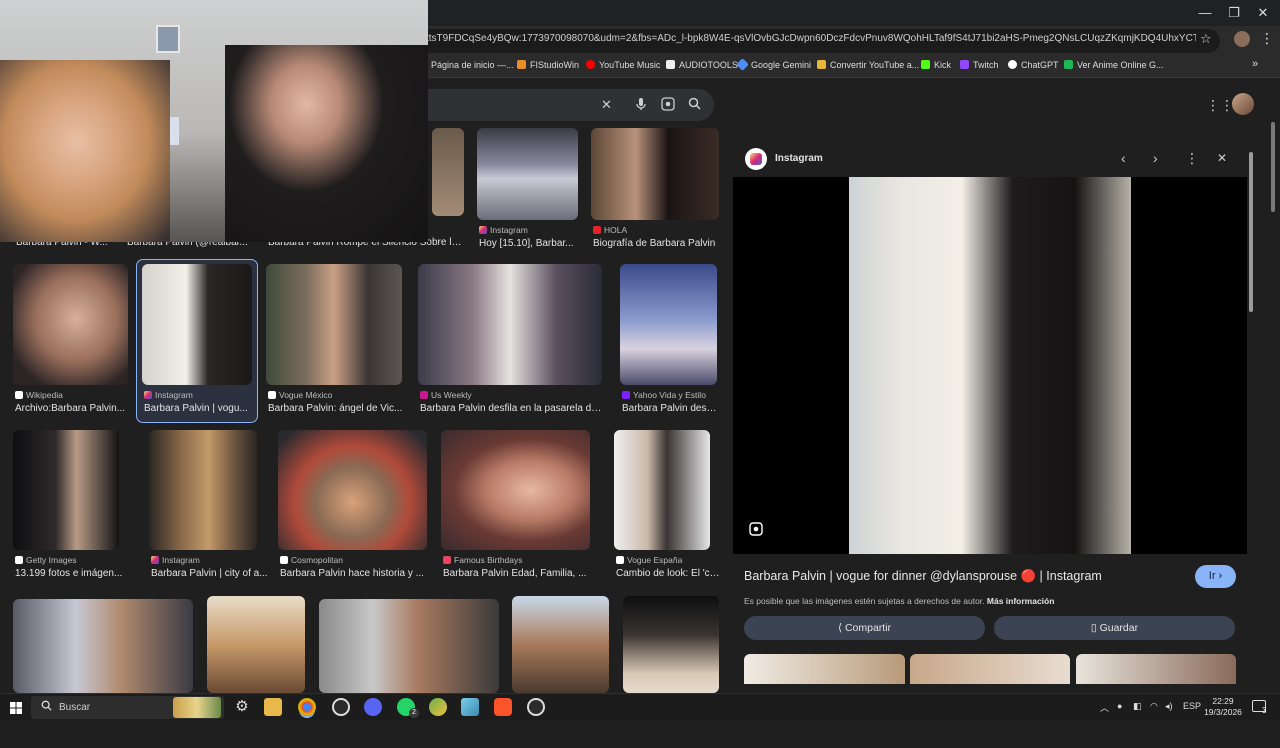 The height and width of the screenshot is (748, 1280). Describe the element at coordinates (1222, 158) in the screenshot. I see `close-panel-icon: ✕` at that location.